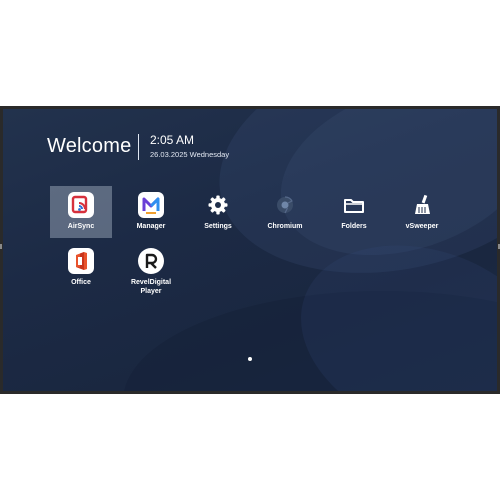 This screenshot has height=500, width=500. What do you see at coordinates (285, 205) in the screenshot?
I see `chromium-icon` at bounding box center [285, 205].